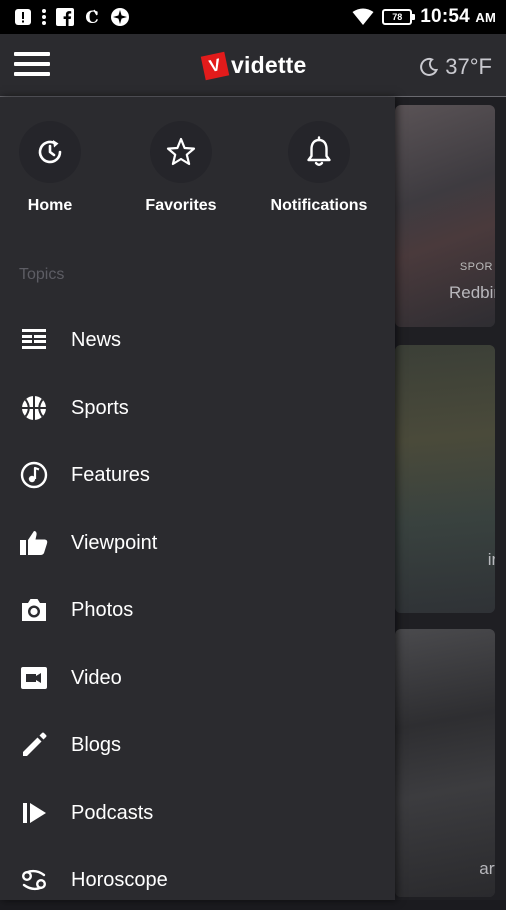  I want to click on feed-card-line: wee, so click(449, 317).